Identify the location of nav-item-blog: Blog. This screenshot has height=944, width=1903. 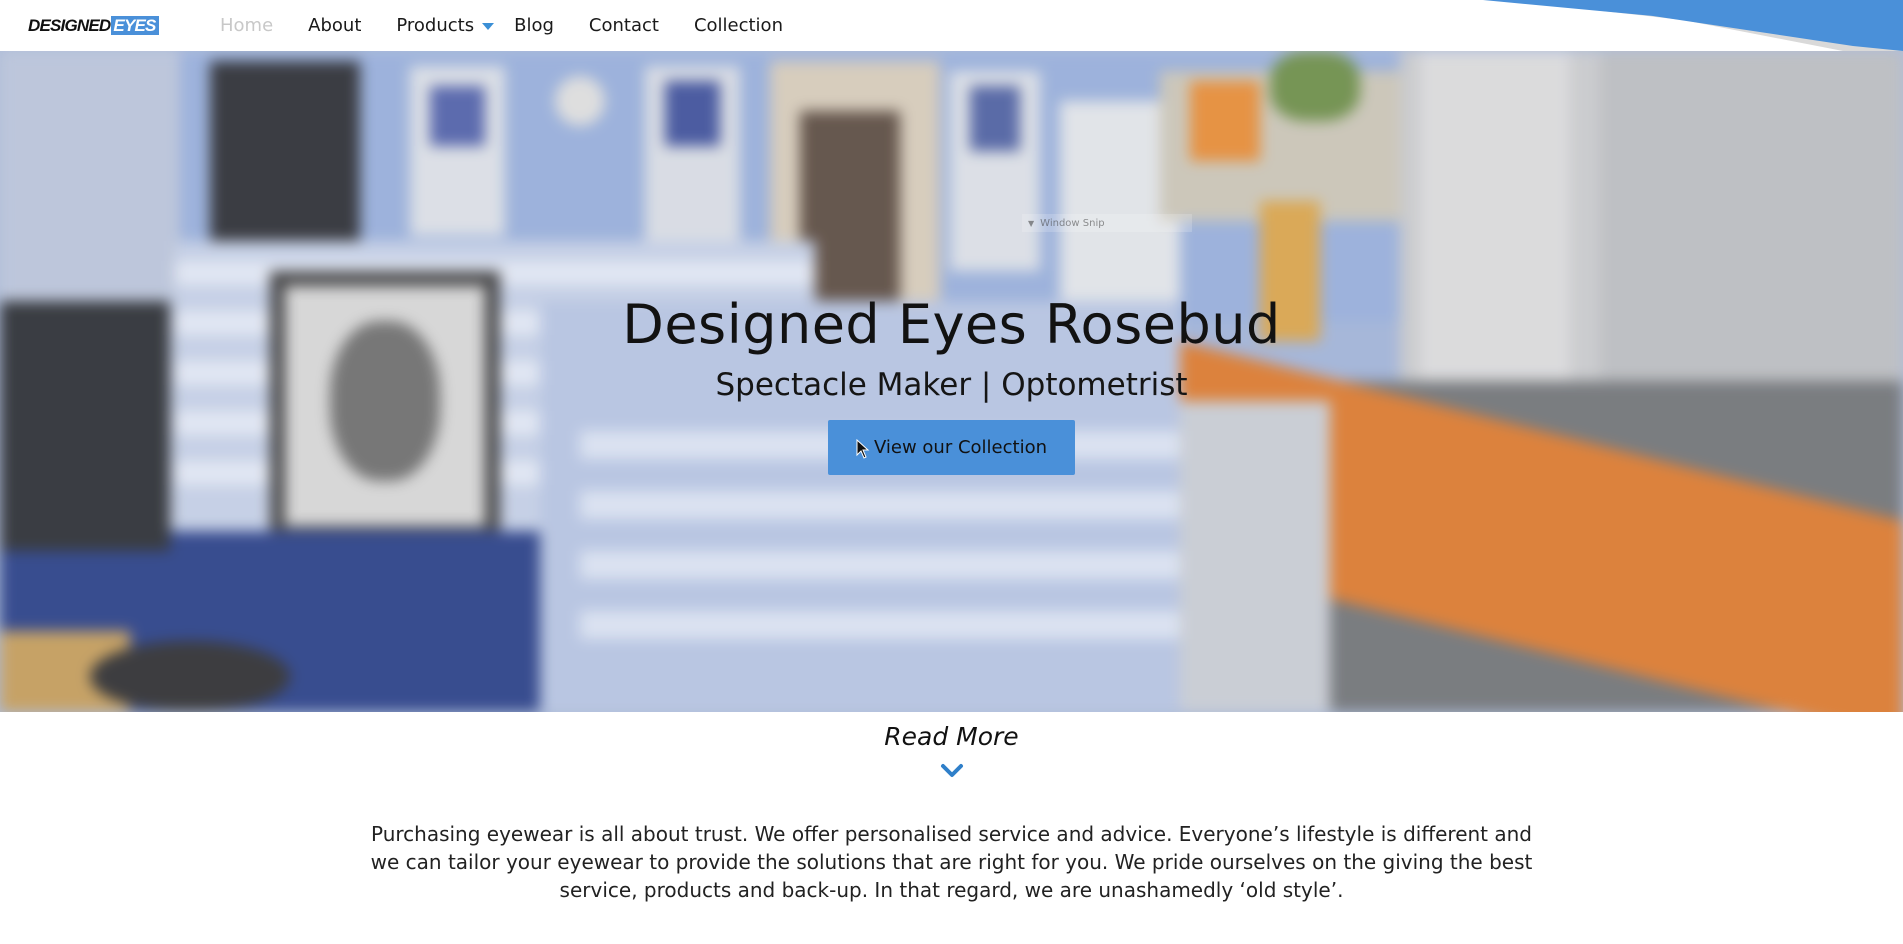
(534, 25).